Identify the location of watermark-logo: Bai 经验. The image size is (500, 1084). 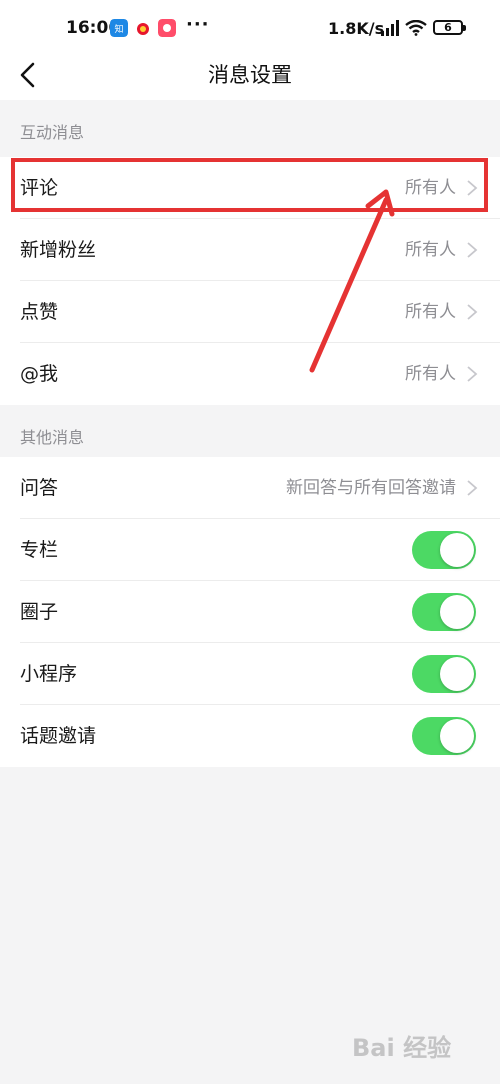
(402, 1048).